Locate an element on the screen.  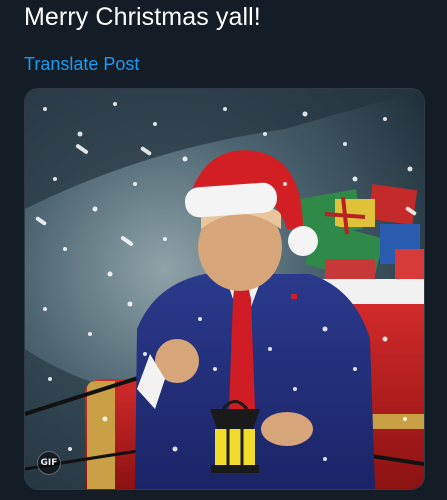
gif-badge: GIF is located at coordinates (49, 463).